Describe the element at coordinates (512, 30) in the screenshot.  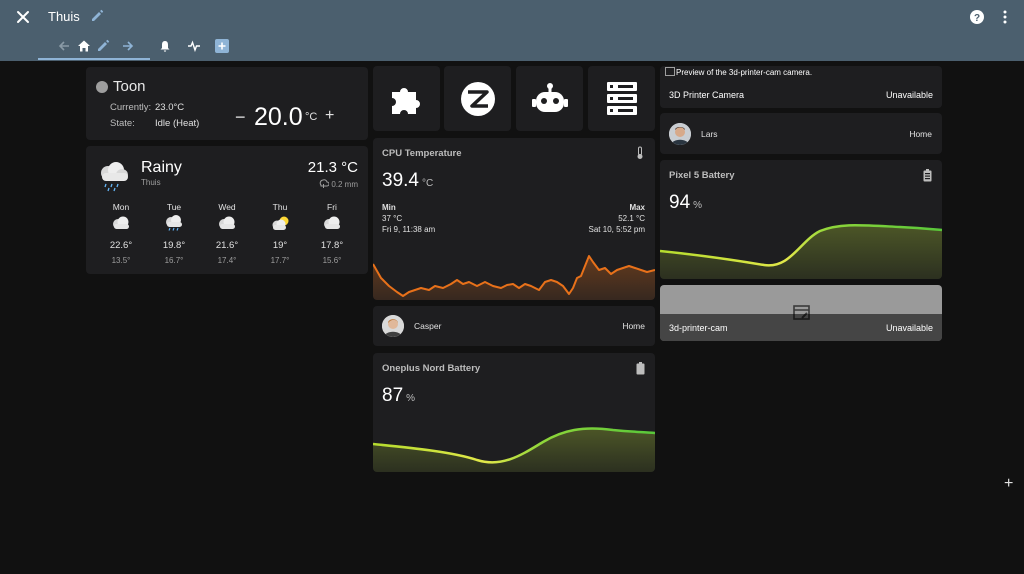
I see `top-app-bar: Thuis ?` at that location.